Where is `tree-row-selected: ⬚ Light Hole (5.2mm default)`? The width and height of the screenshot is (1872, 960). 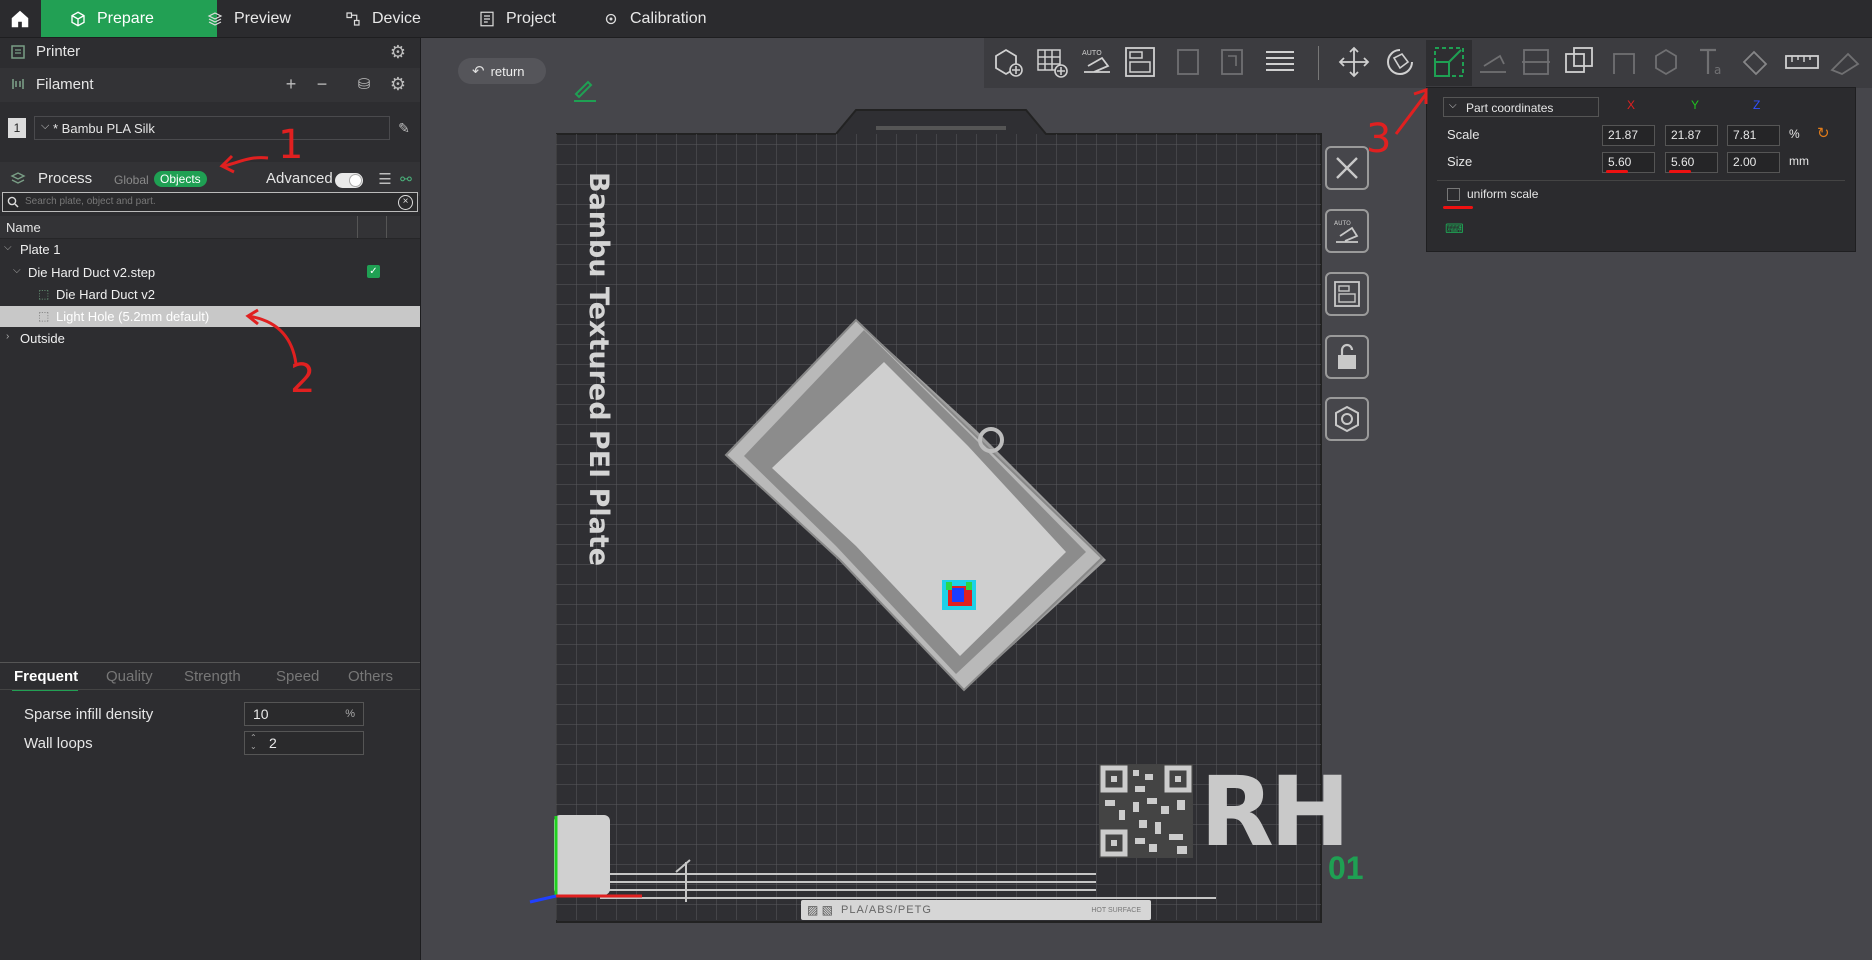 tree-row-selected: ⬚ Light Hole (5.2mm default) is located at coordinates (210, 316).